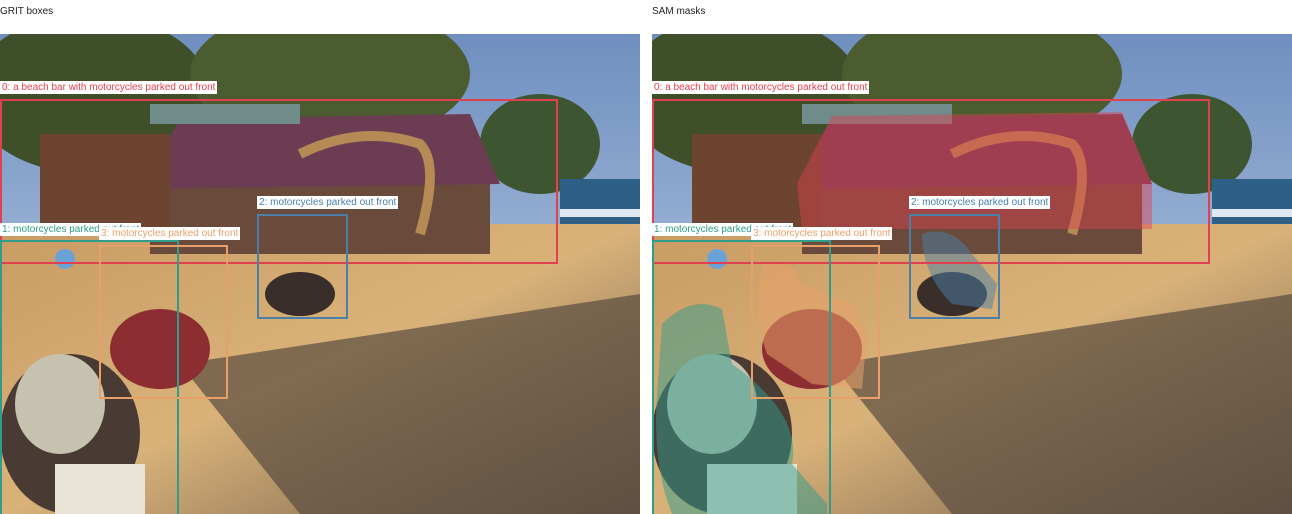 Image resolution: width=1292 pixels, height=514 pixels. What do you see at coordinates (170, 233) in the screenshot?
I see `region-label-3: 3: motorcycles parked out front` at bounding box center [170, 233].